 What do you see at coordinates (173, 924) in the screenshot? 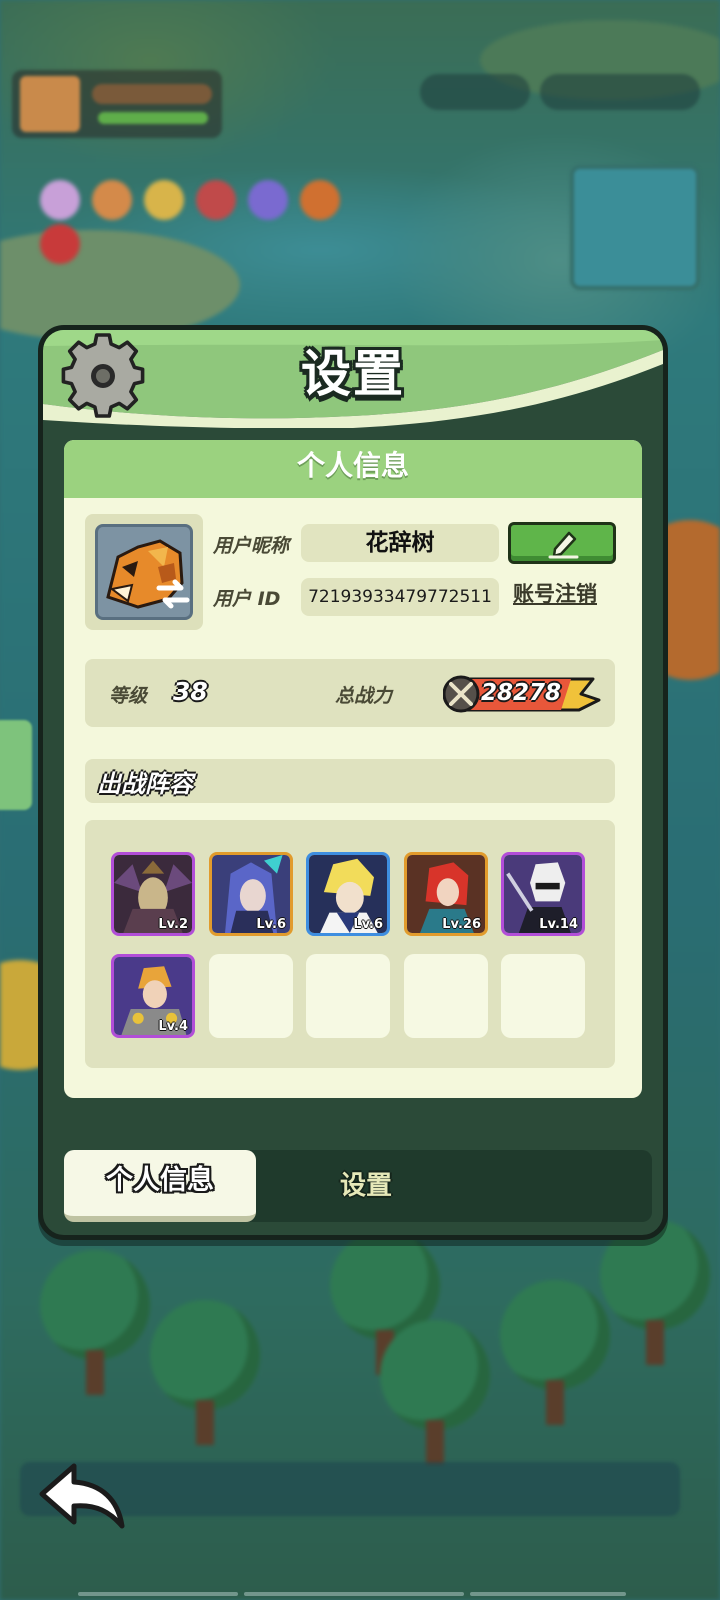
I see `hero-level: Lv.2` at bounding box center [173, 924].